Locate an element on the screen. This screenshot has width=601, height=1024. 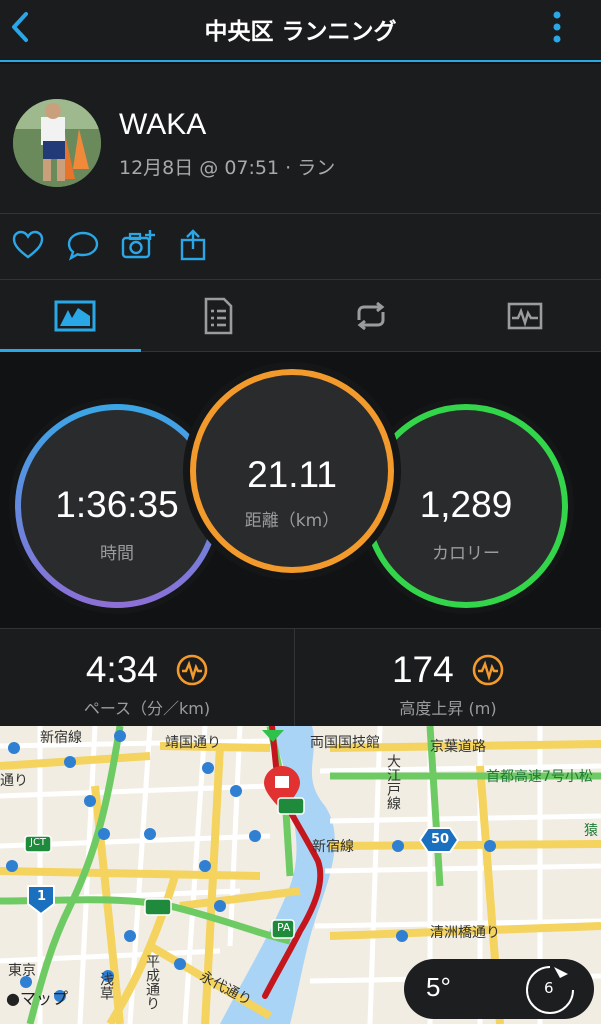
apple-logo-icon: ● is located at coordinates (13, 998).